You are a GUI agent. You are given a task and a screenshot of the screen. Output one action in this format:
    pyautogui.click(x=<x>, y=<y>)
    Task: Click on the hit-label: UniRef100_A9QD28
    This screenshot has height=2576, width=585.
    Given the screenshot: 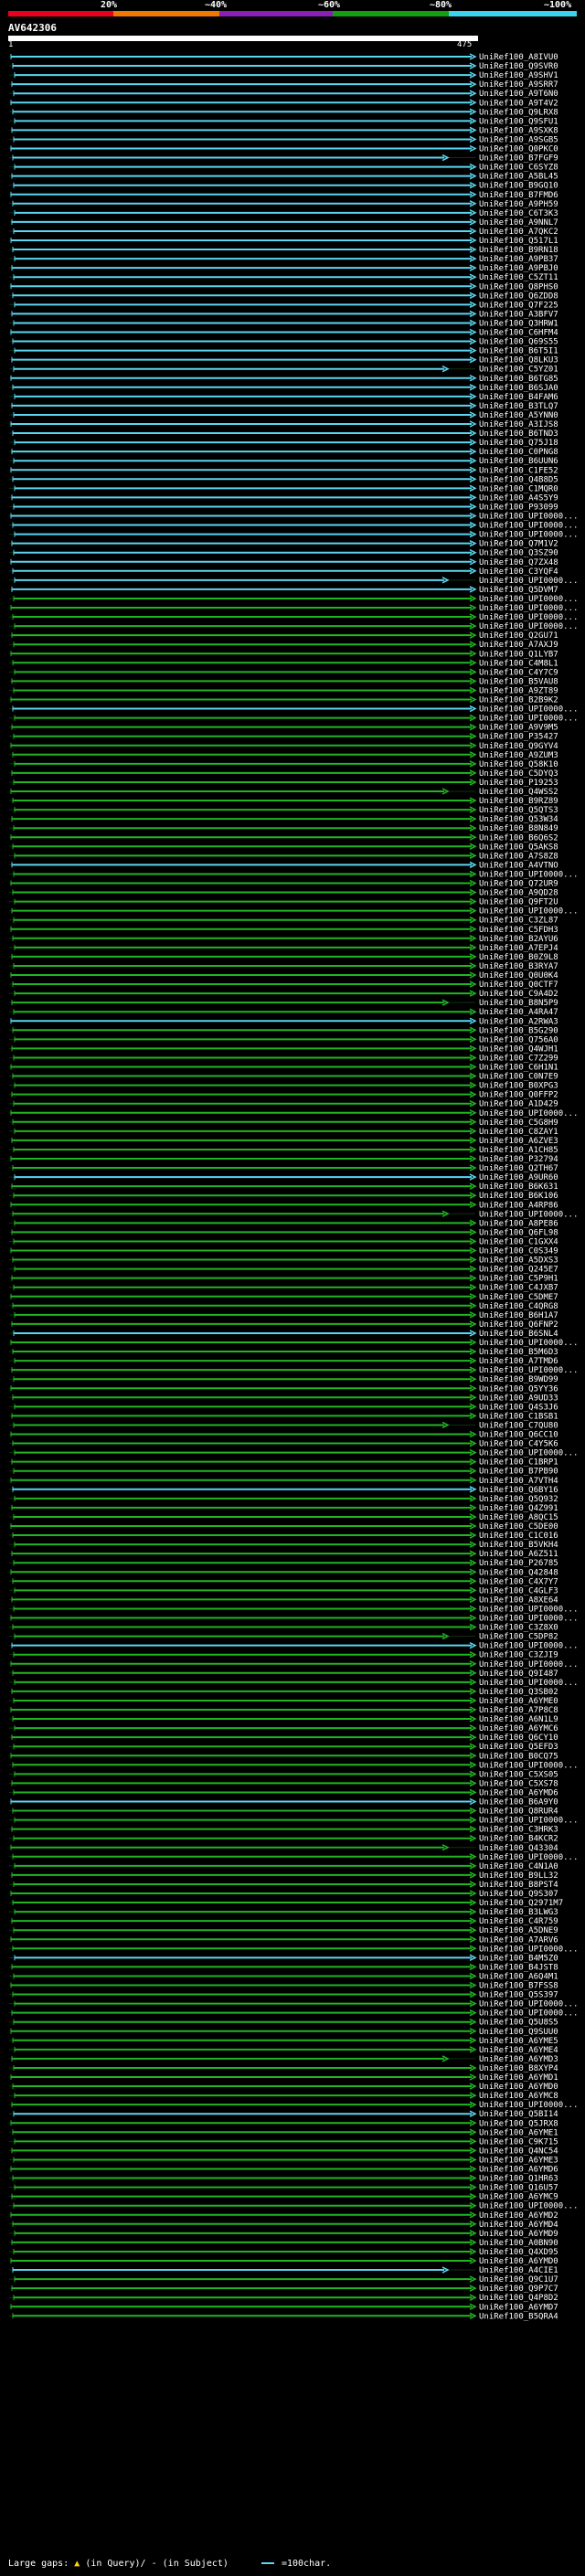 What is the action you would take?
    pyautogui.click(x=518, y=893)
    